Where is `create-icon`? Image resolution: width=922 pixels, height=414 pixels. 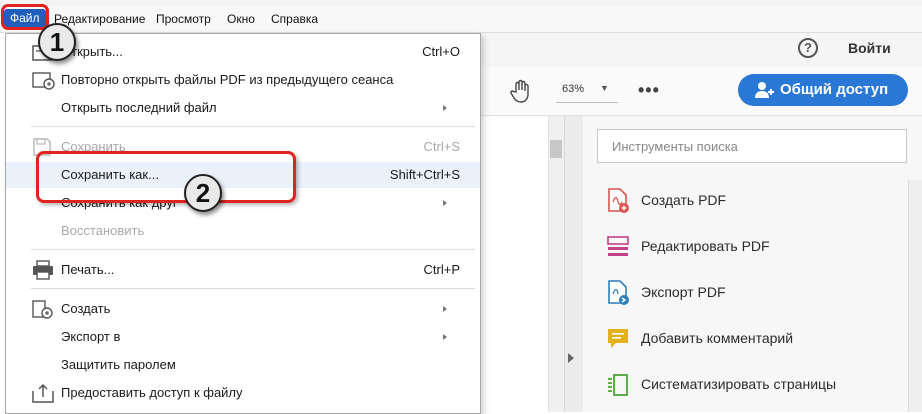
create-icon is located at coordinates (43, 310).